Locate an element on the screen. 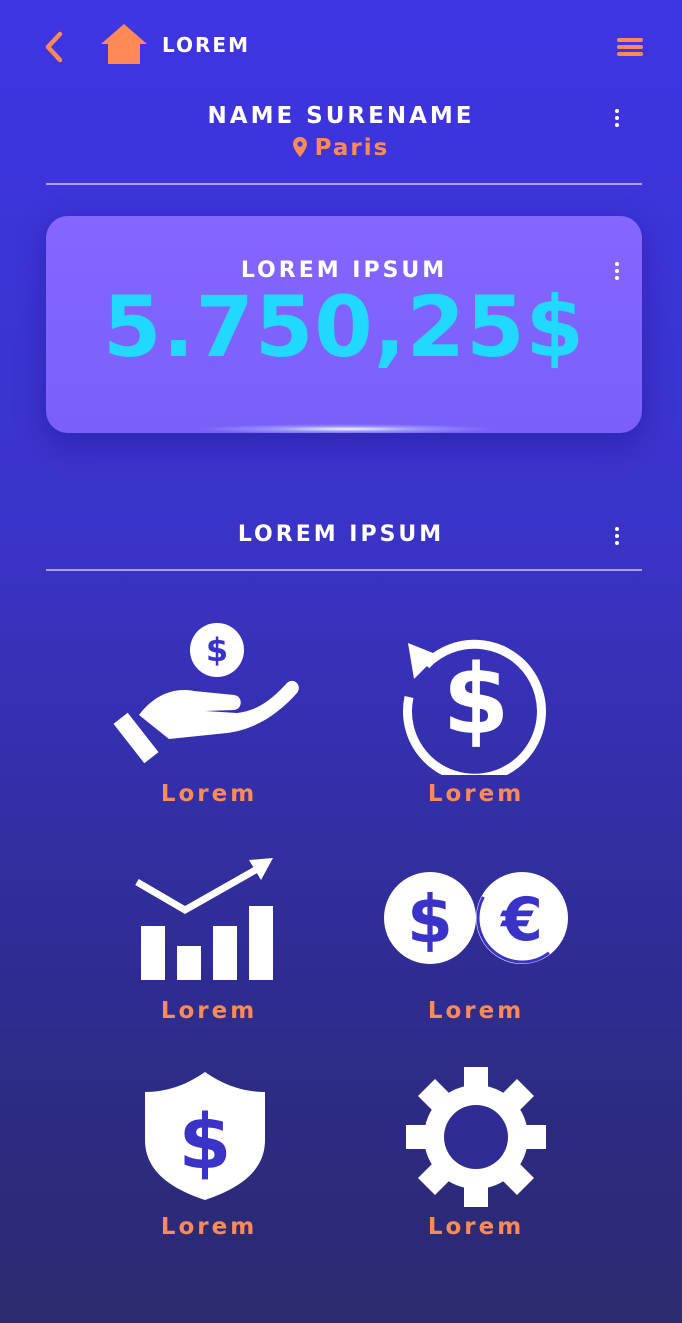  tile-exchange: $ € Lorem is located at coordinates (476, 938).